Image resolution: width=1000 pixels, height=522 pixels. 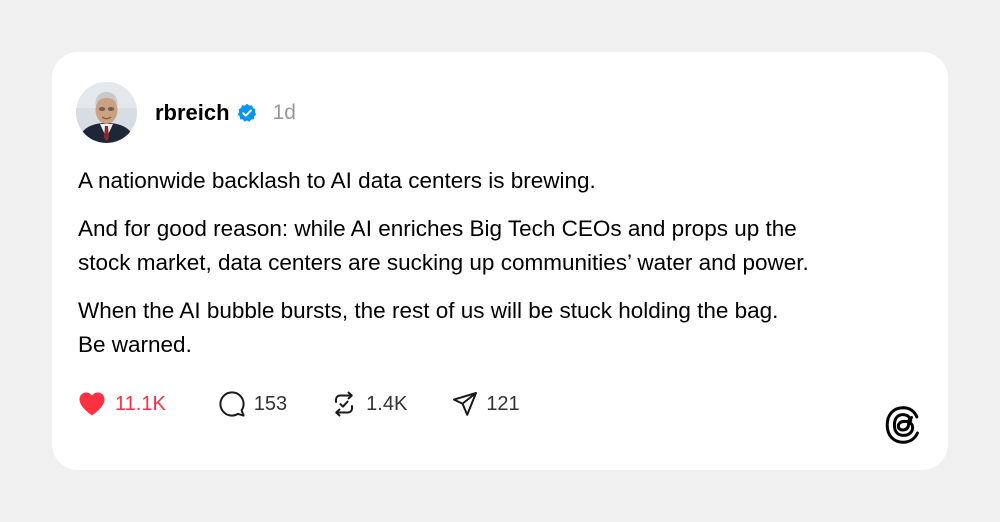 I want to click on send-icon, so click(x=465, y=404).